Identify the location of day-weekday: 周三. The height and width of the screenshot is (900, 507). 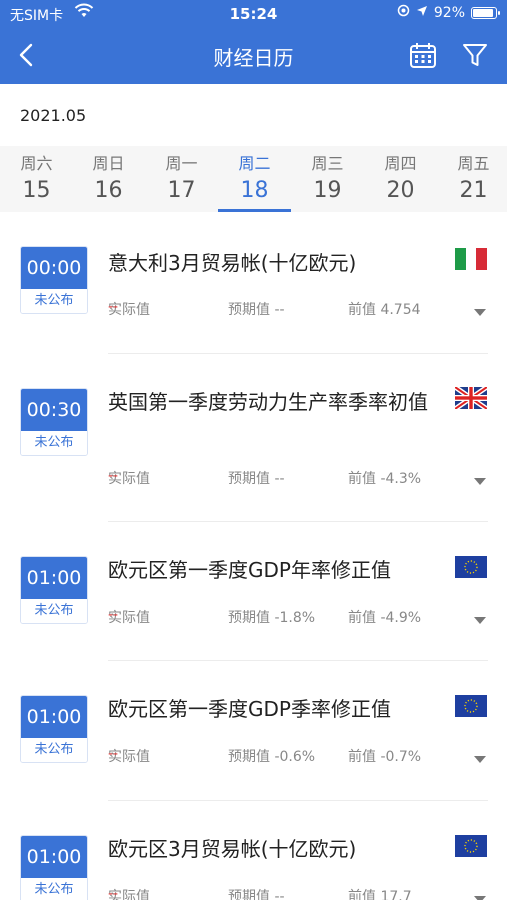
(327, 163).